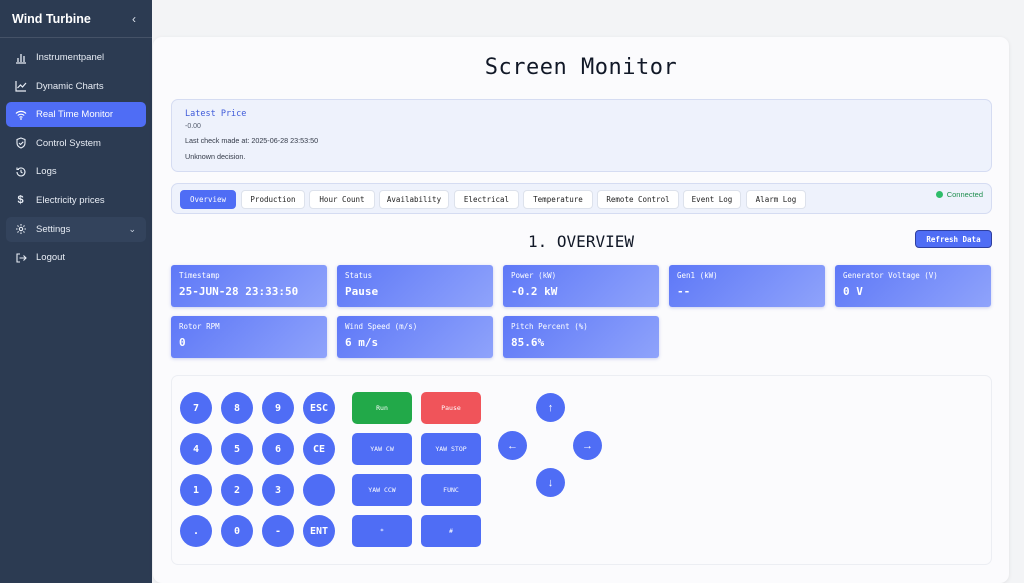 Image resolution: width=1024 pixels, height=583 pixels. What do you see at coordinates (20, 114) in the screenshot?
I see `wifi-icon` at bounding box center [20, 114].